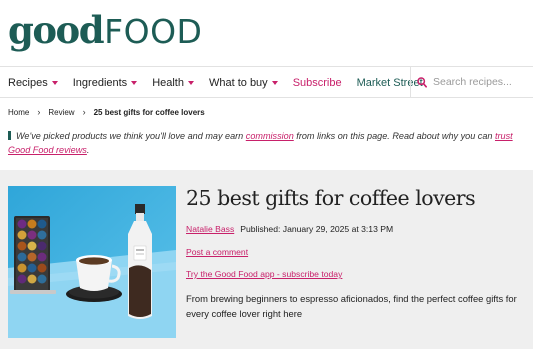 The image size is (533, 349). Describe the element at coordinates (210, 229) in the screenshot. I see `author-link: Natalie Bass` at that location.